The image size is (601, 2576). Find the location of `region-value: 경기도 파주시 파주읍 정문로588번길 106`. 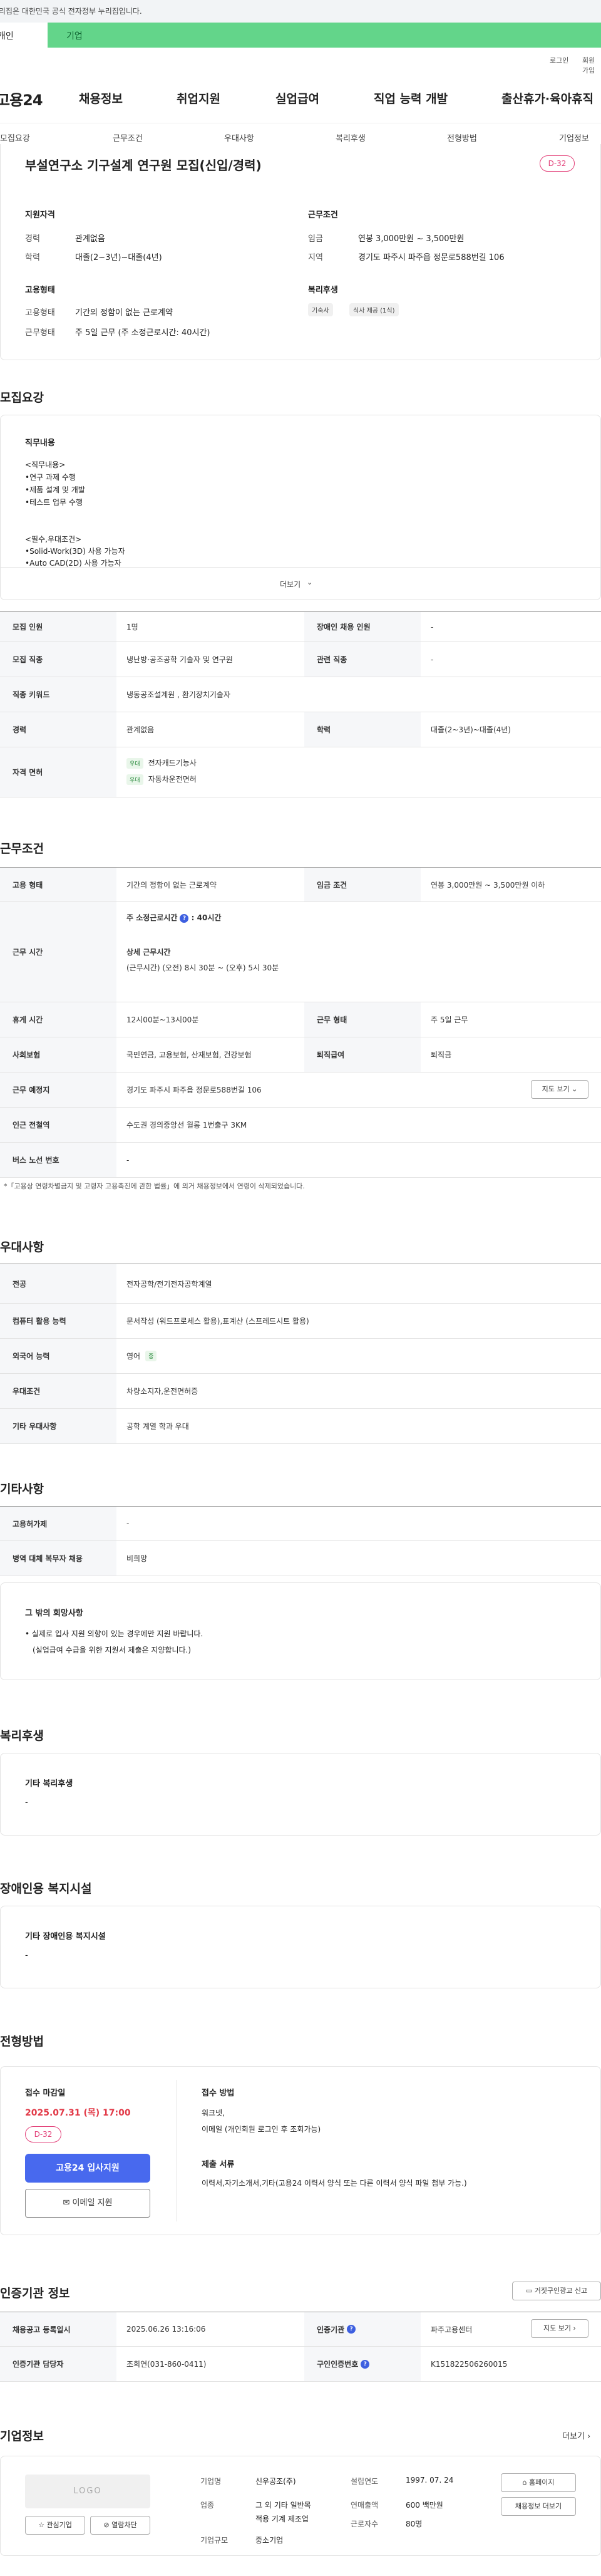

region-value: 경기도 파주시 파주읍 정문로588번길 106 is located at coordinates (431, 257).